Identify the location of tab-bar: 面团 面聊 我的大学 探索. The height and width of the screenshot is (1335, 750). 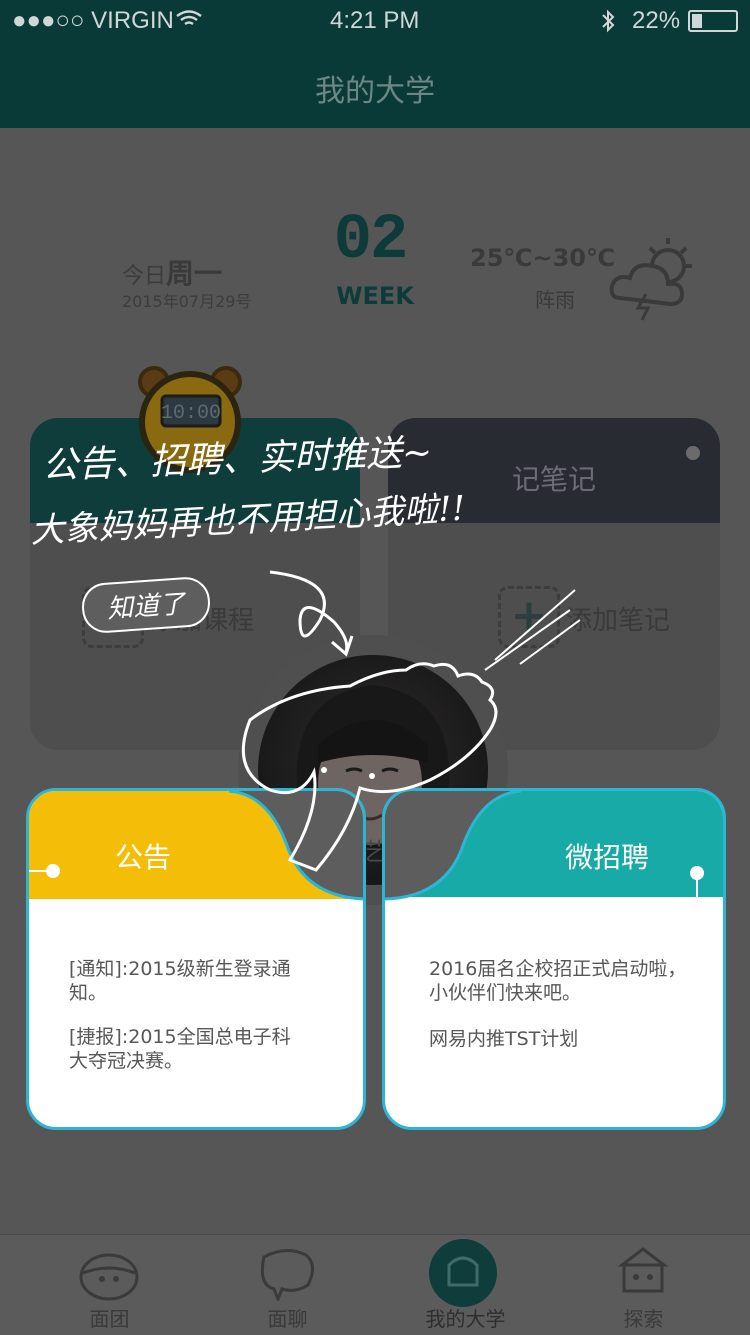
(375, 1284).